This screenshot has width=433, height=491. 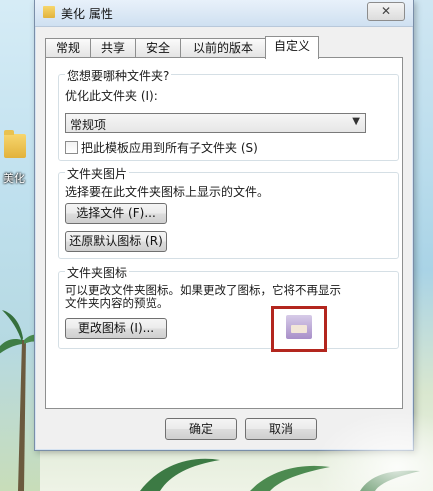 I want to click on chevron-down-icon: ▼, so click(x=356, y=121).